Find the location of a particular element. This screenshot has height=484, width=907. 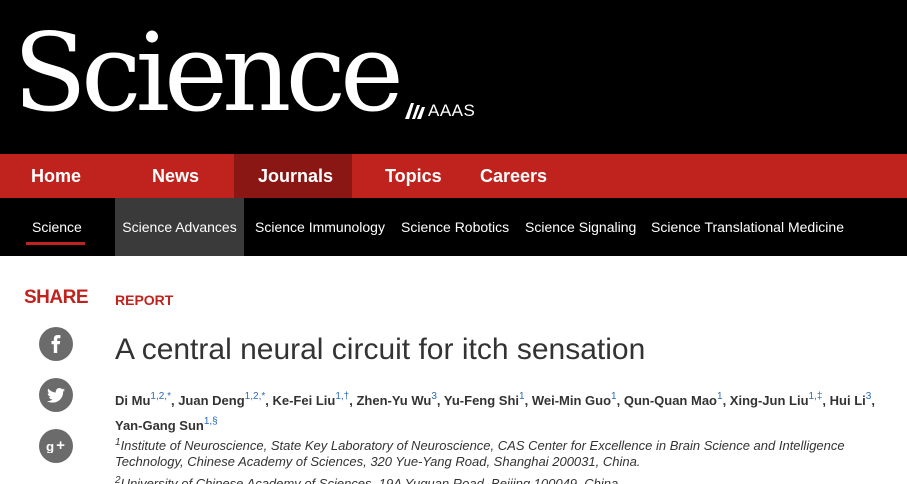

twitter-icon is located at coordinates (56, 395).